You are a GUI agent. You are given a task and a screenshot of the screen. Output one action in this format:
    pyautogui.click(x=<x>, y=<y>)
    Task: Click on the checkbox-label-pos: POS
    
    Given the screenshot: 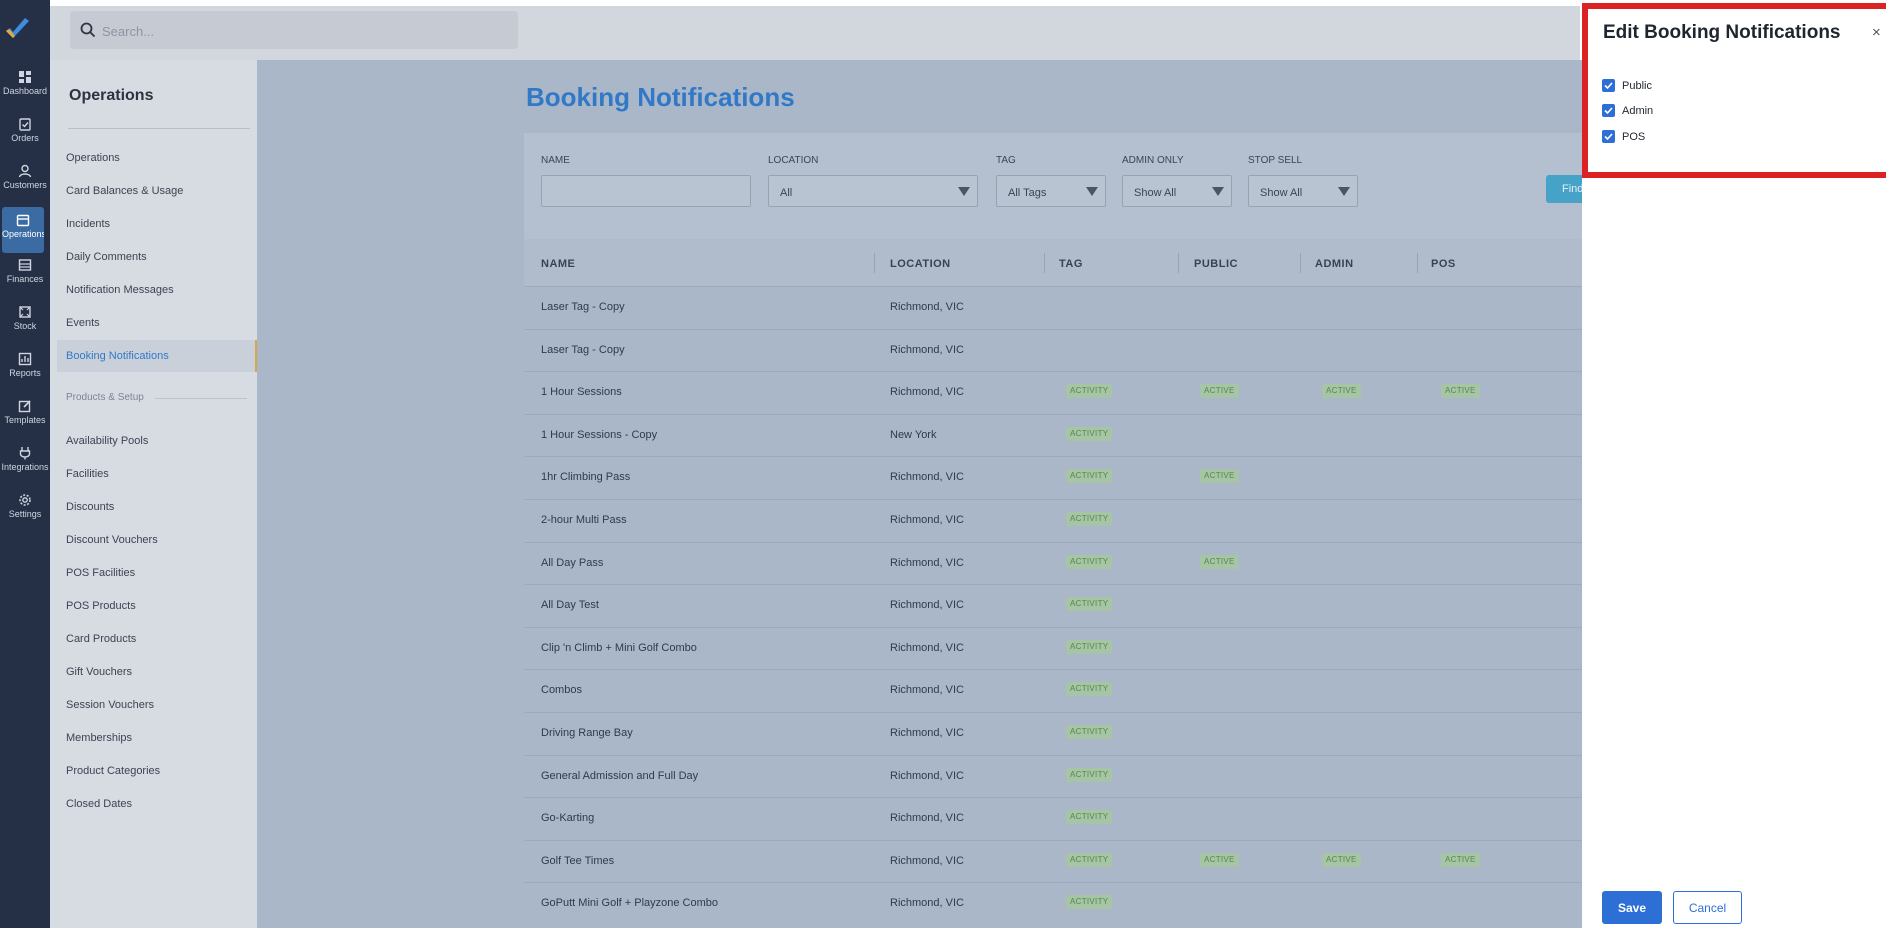 What is the action you would take?
    pyautogui.click(x=1633, y=137)
    